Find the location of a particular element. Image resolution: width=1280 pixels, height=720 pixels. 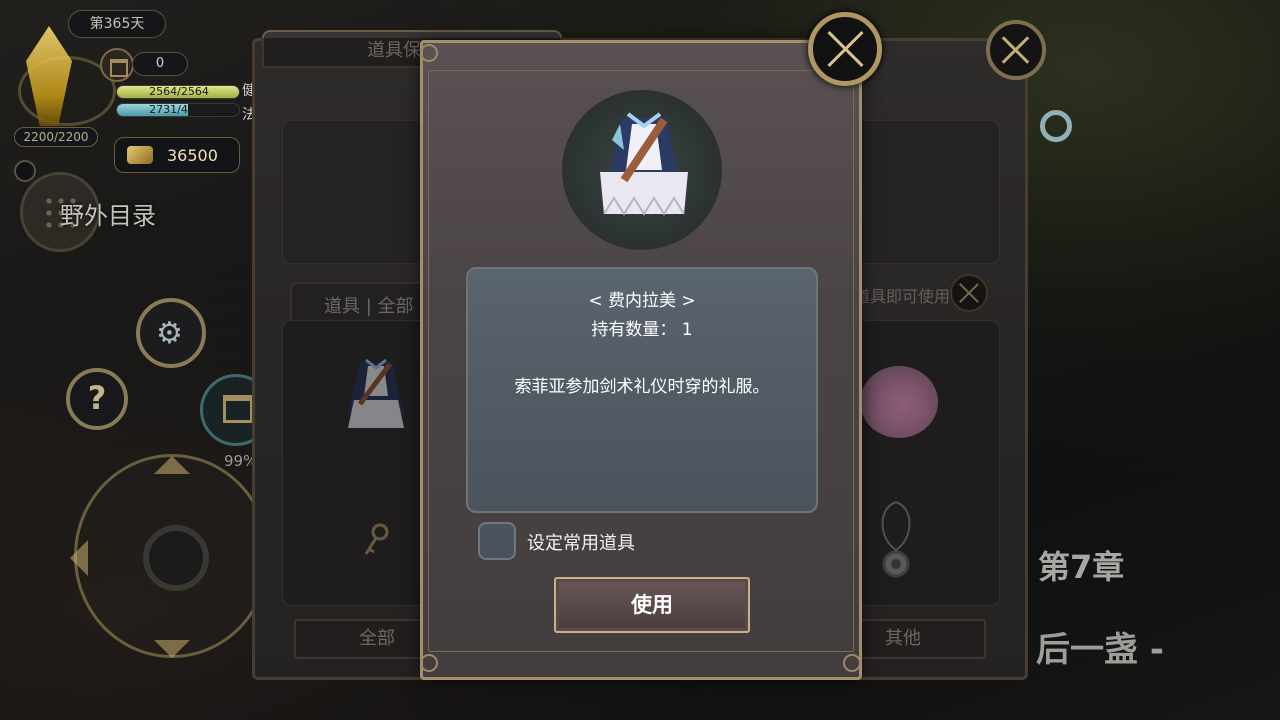

lamp-icon is located at coordinates (1056, 126).